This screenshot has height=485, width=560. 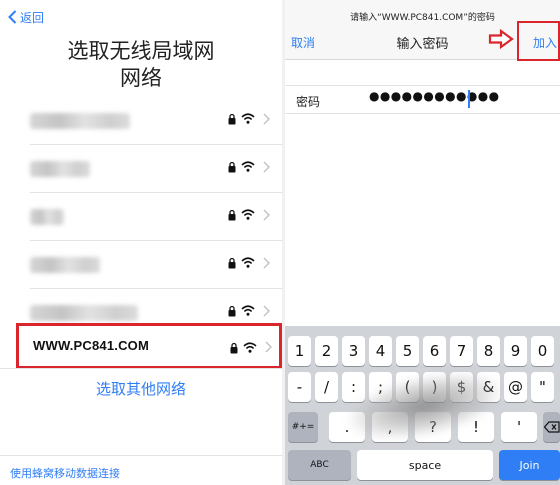 What do you see at coordinates (542, 387) in the screenshot?
I see `key-quote: "` at bounding box center [542, 387].